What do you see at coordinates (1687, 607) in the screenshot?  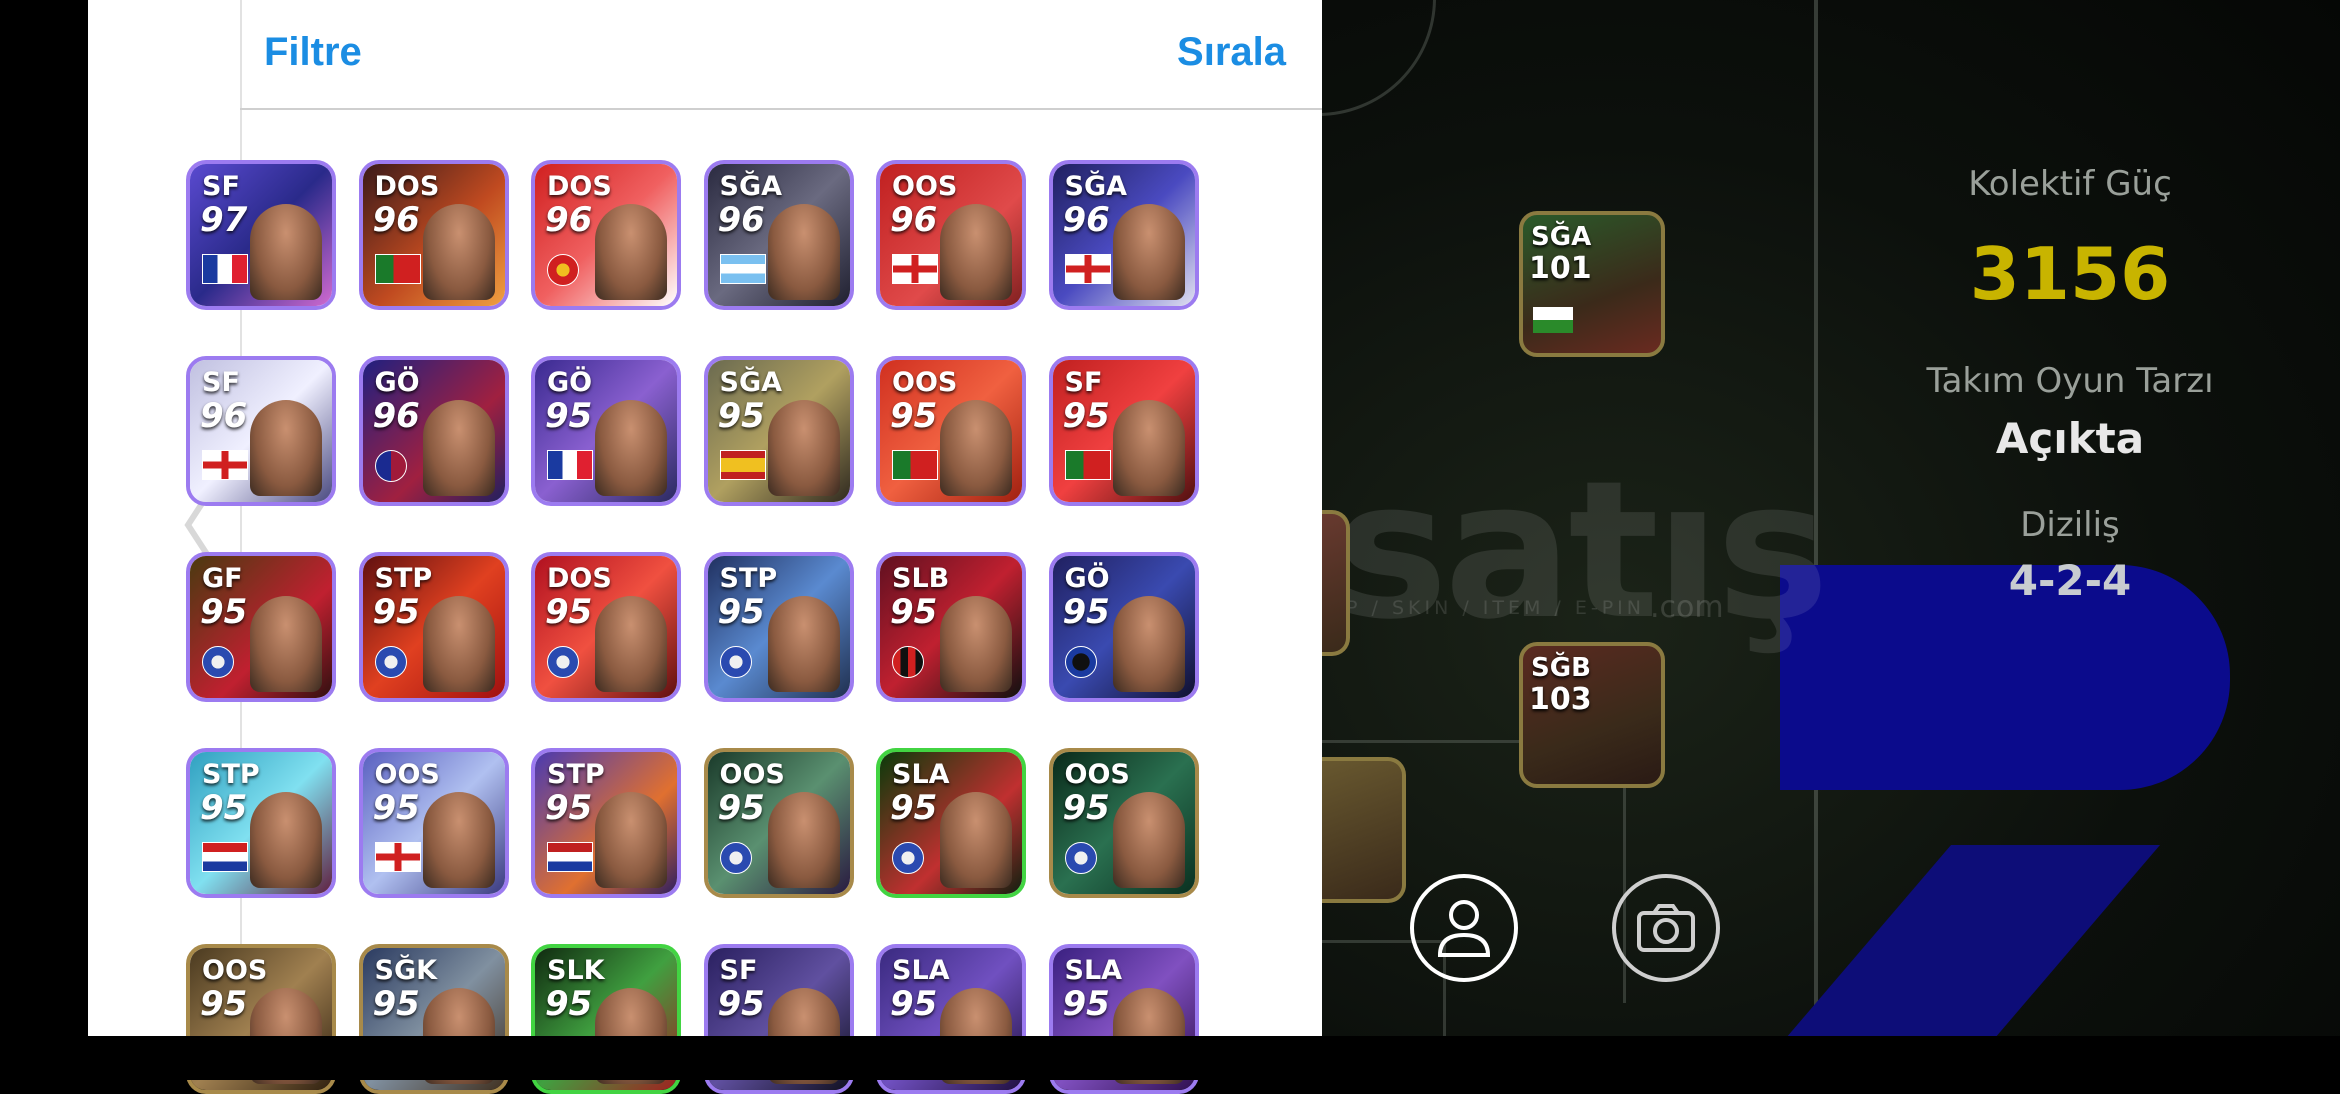 I see `watermark-com: .com` at bounding box center [1687, 607].